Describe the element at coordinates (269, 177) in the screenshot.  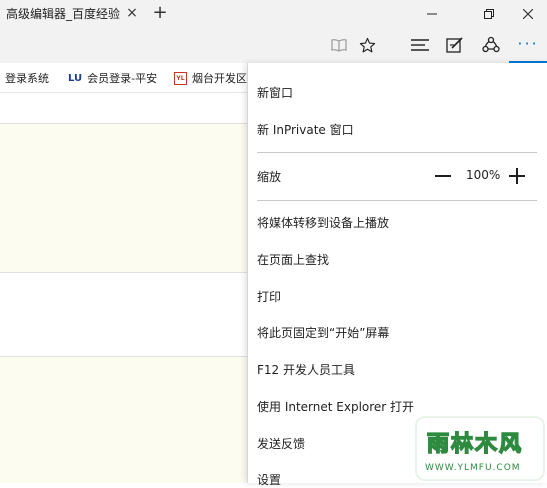
I see `zoom-label: 缩放` at that location.